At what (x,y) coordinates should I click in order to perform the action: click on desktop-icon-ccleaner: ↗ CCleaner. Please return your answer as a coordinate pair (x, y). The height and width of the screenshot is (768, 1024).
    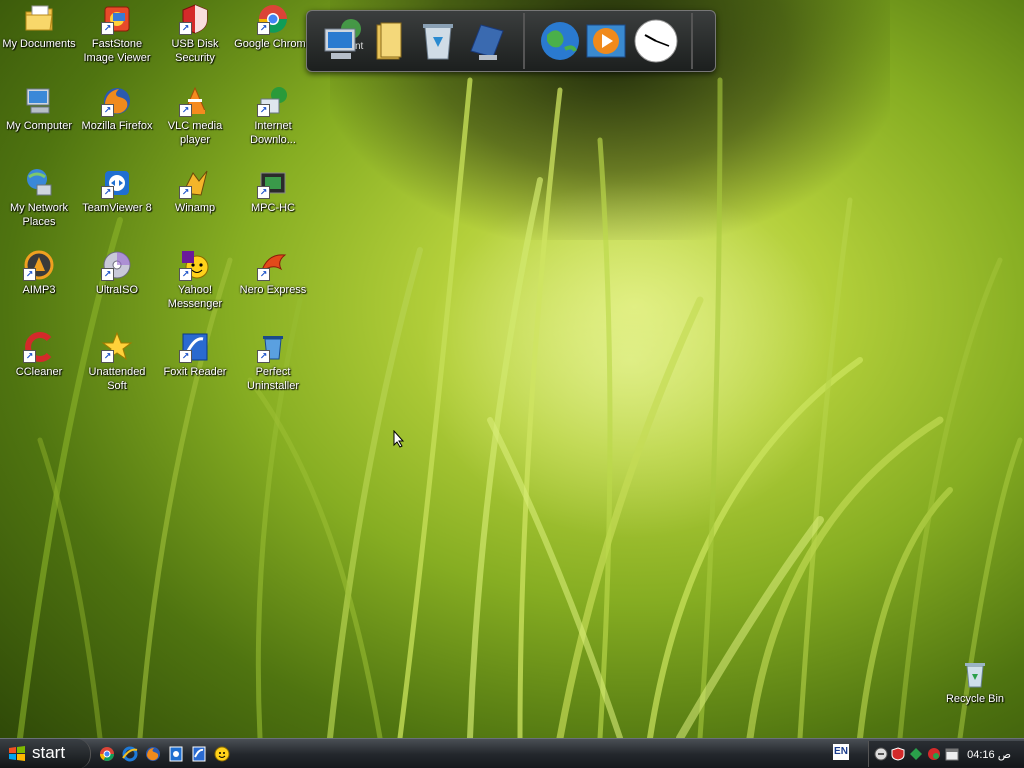
    Looking at the image, I should click on (39, 355).